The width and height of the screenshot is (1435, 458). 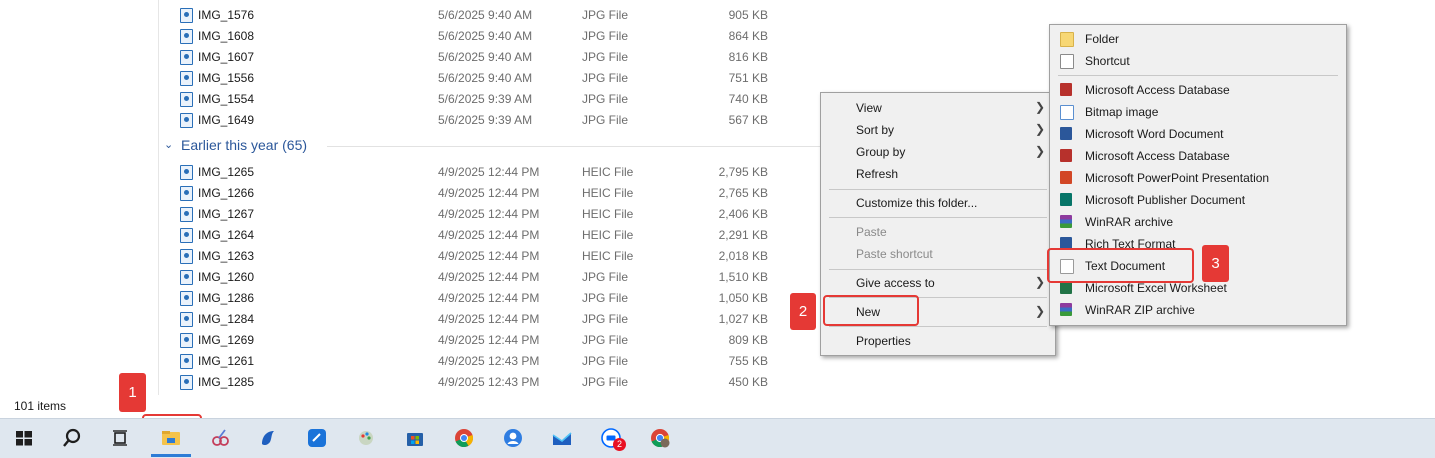 I want to click on menu-item-refresh: Refresh, so click(x=938, y=174).